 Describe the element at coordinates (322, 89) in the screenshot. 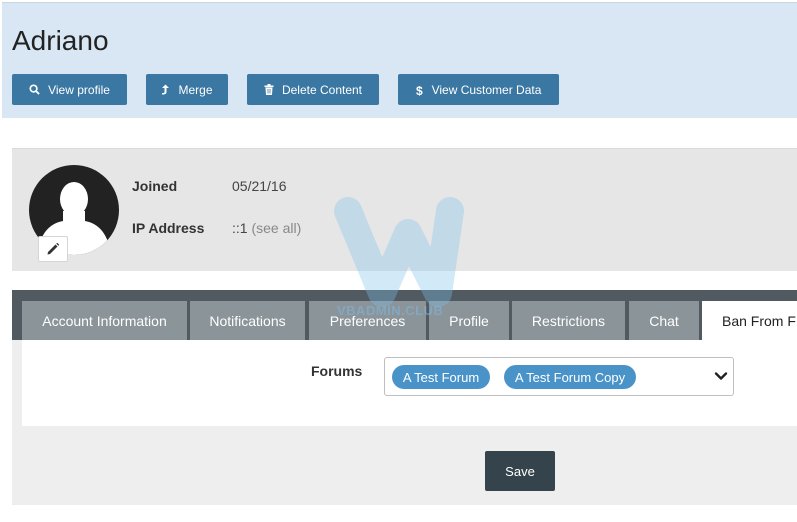

I see `delete-content-label: Delete Content` at that location.